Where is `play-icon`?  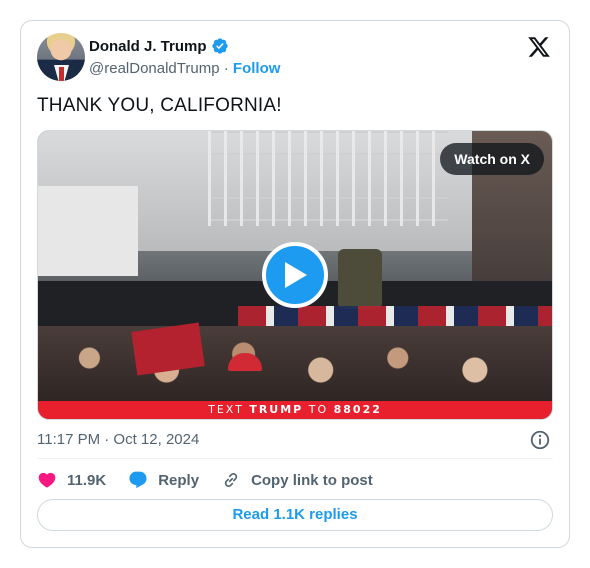 play-icon is located at coordinates (296, 275).